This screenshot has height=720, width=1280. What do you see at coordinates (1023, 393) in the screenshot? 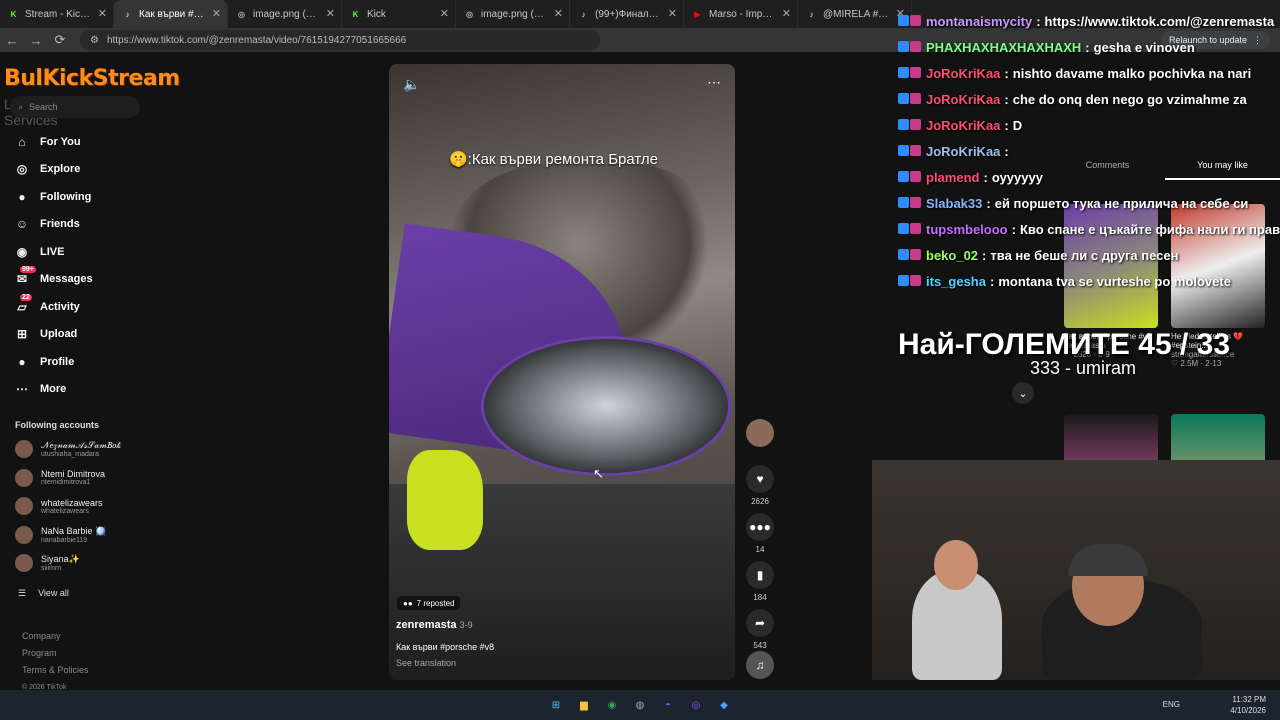
I see `chevron-down-icon: ⌄` at bounding box center [1023, 393].